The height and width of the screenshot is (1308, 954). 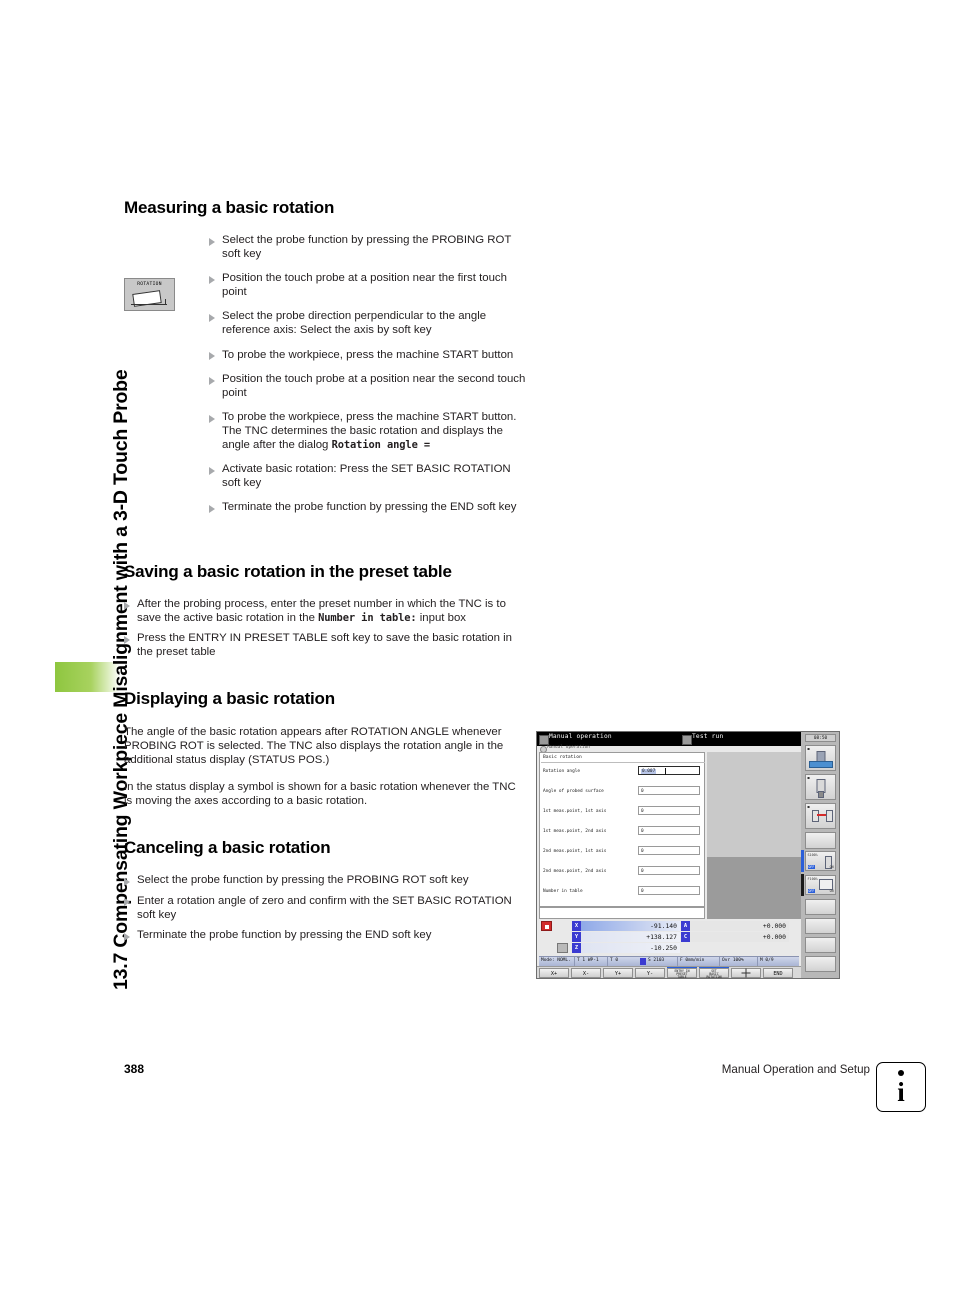 I want to click on tnc-vertical-softkey-column: 08:50 ■ ■ ■ S100% OFF ON F100% OFF ON, so click(x=820, y=855).